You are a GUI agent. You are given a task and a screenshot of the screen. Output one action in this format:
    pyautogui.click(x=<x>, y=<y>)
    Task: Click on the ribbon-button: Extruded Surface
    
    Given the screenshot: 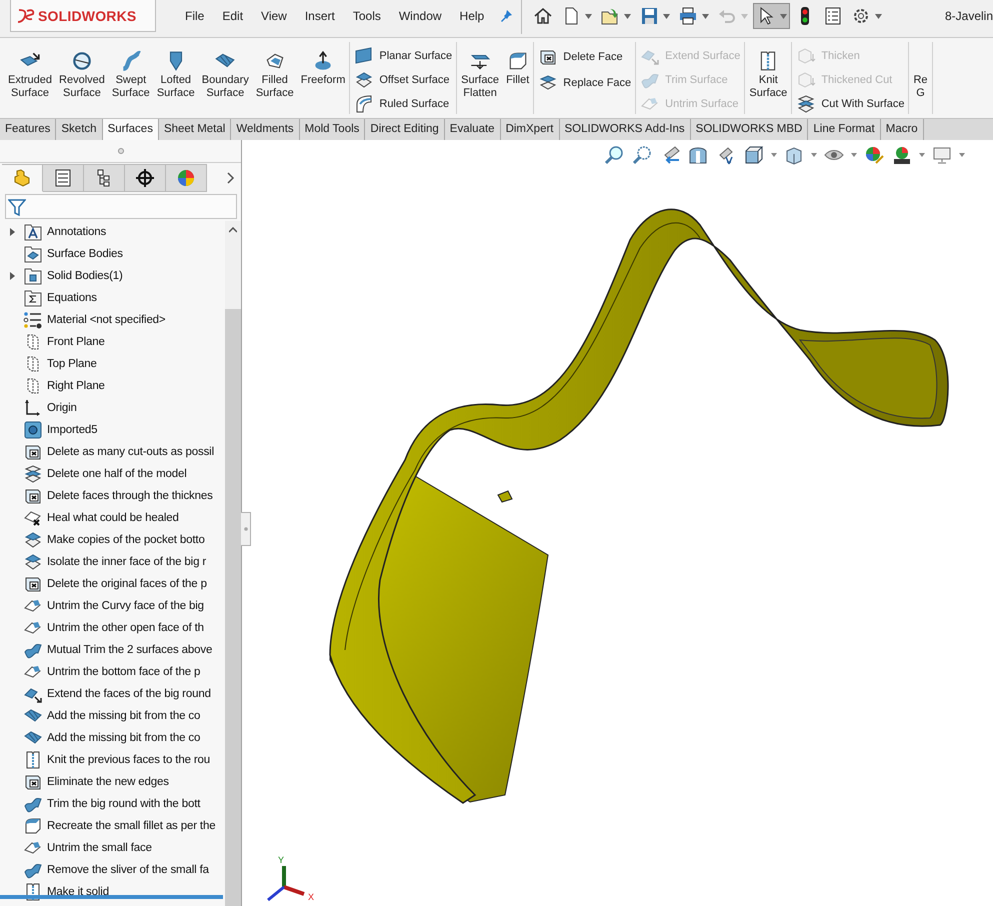 What is the action you would take?
    pyautogui.click(x=30, y=75)
    